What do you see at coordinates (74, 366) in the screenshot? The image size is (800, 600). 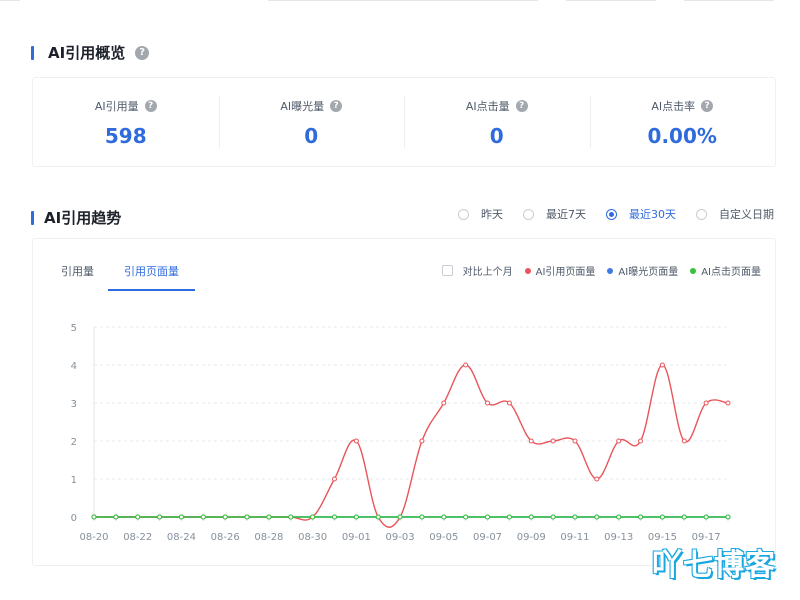 I see `y-tick-label: 4` at bounding box center [74, 366].